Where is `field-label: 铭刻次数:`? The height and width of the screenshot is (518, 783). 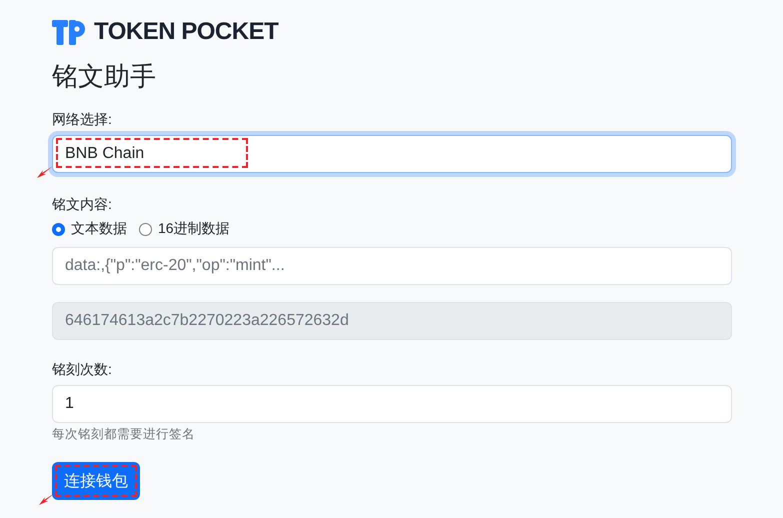
field-label: 铭刻次数: is located at coordinates (82, 369).